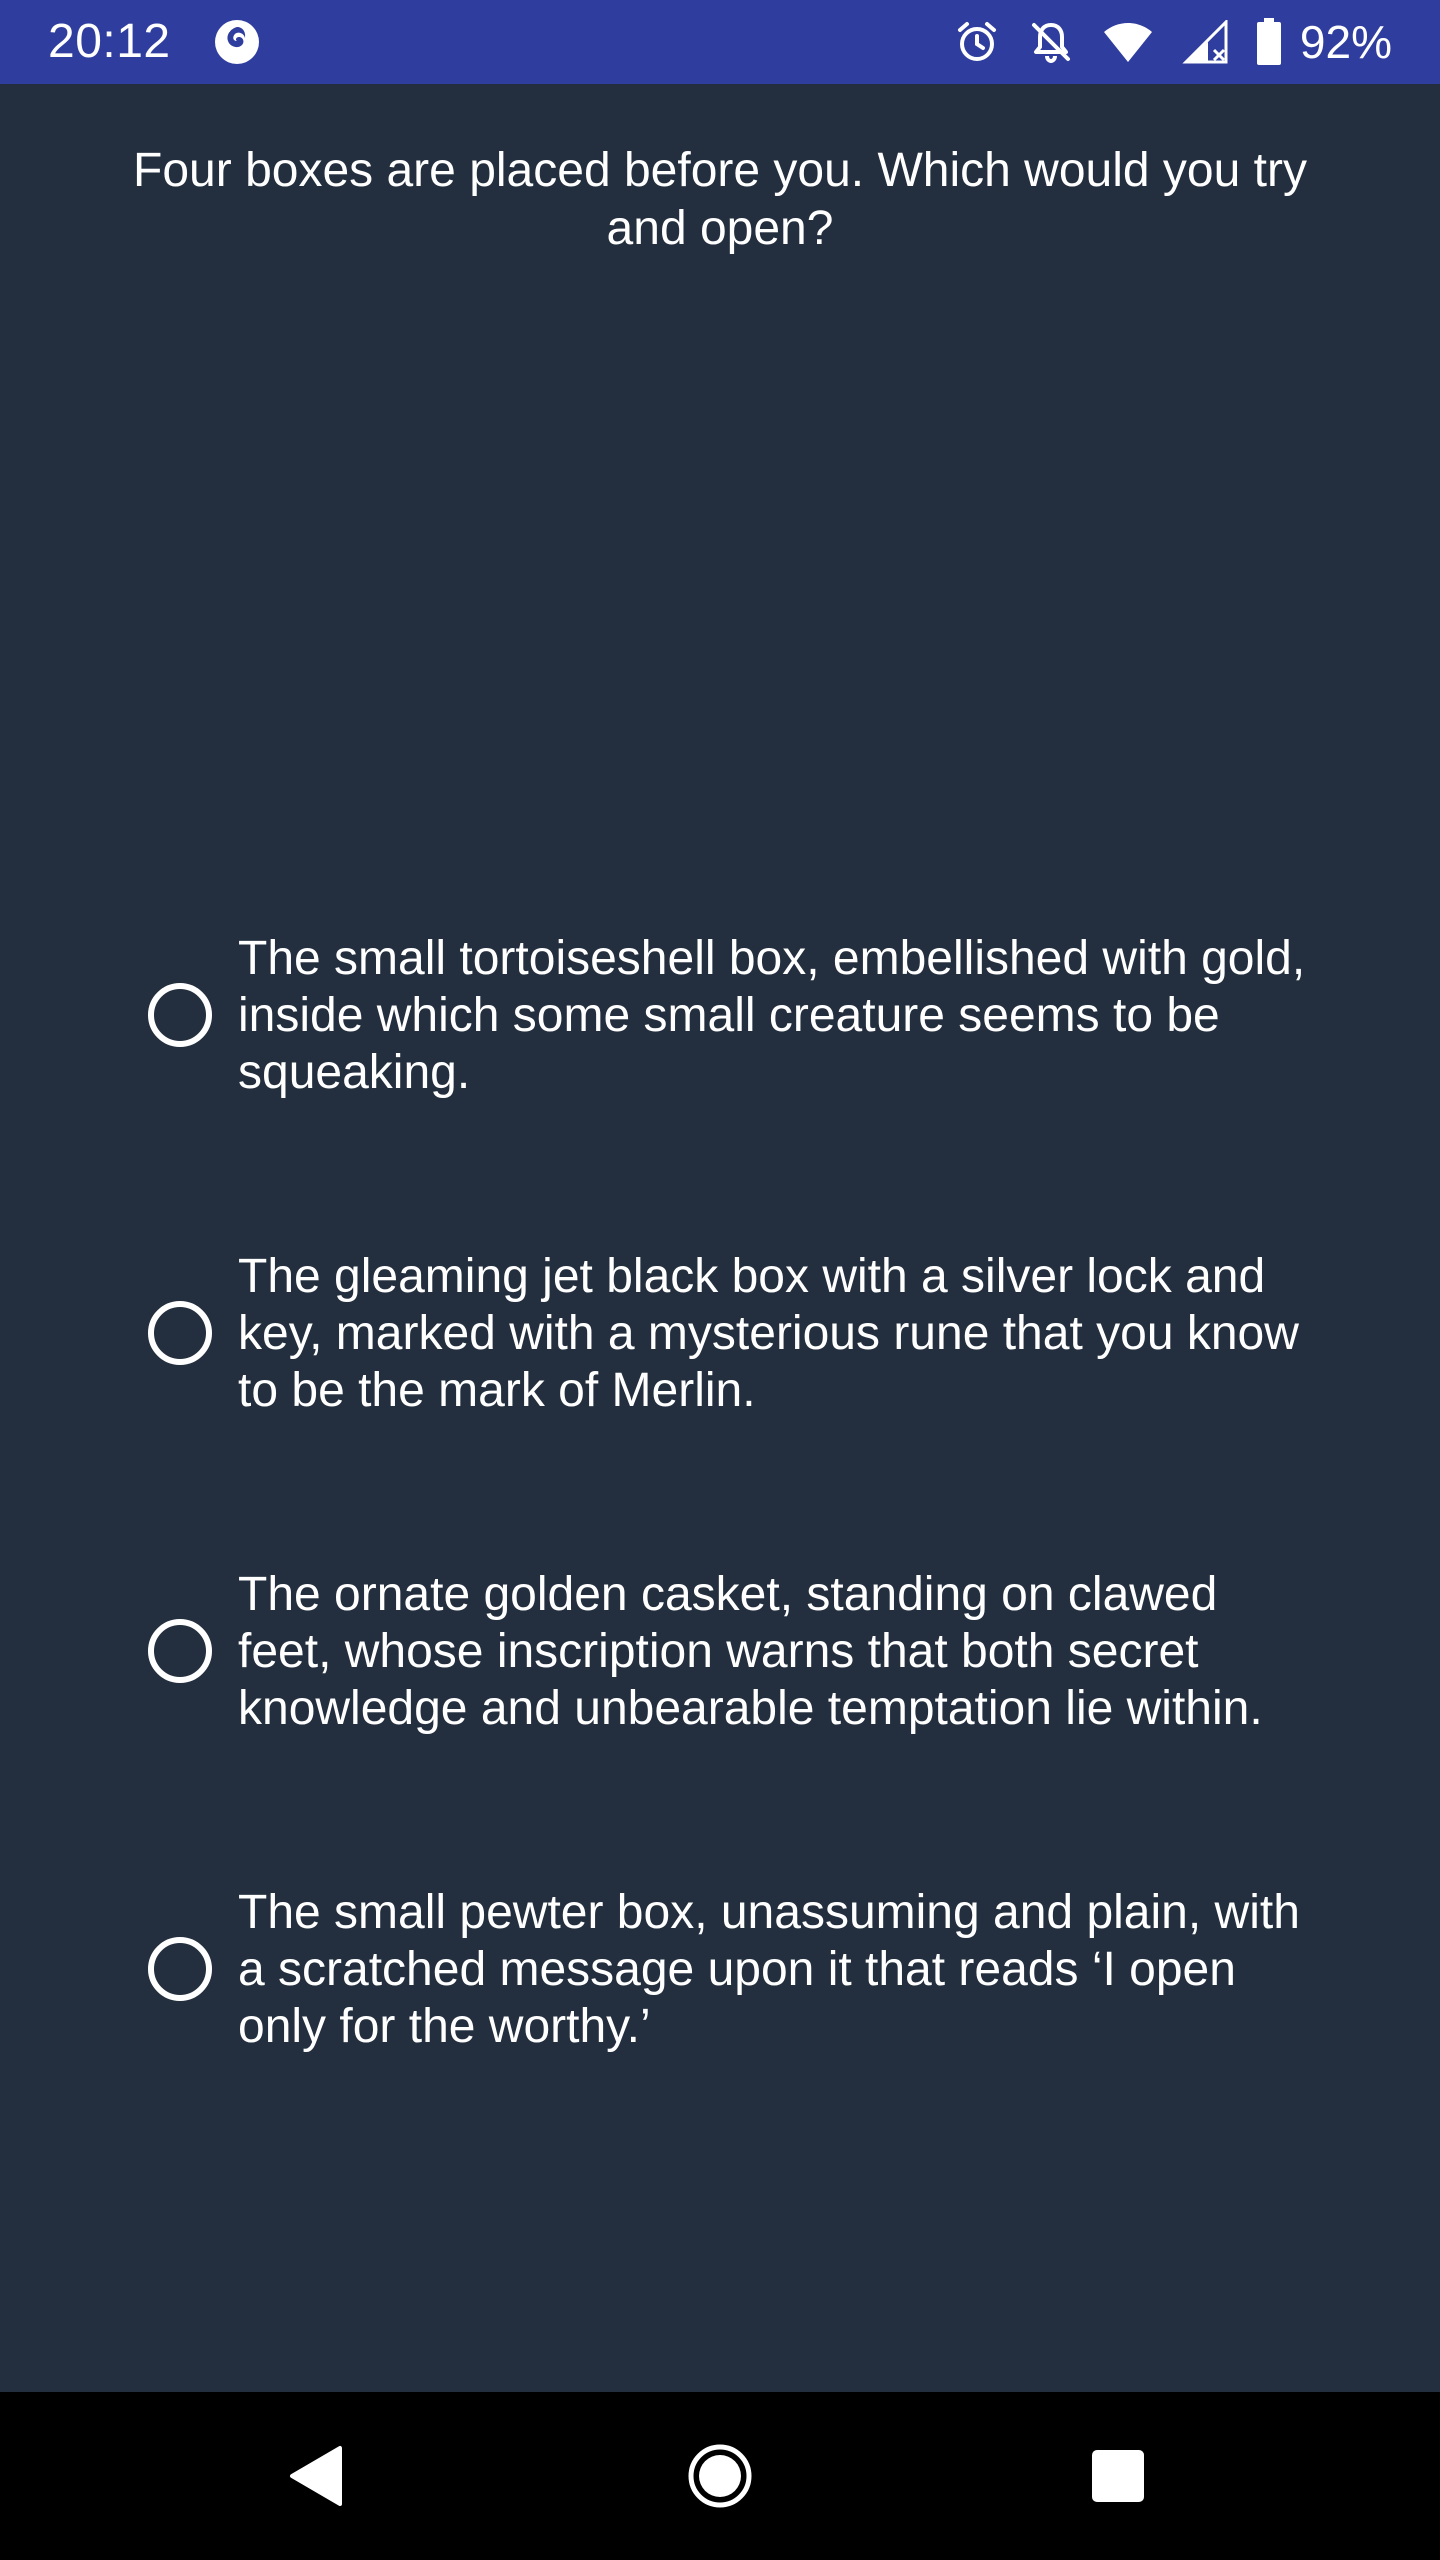 The height and width of the screenshot is (2560, 1440). Describe the element at coordinates (1128, 42) in the screenshot. I see `wifi-icon` at that location.